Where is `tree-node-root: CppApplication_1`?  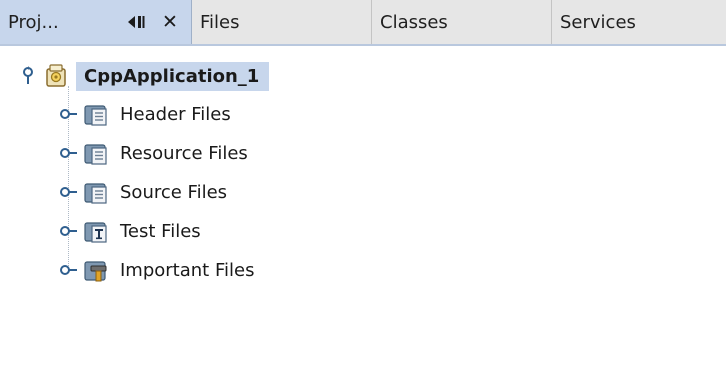 tree-node-root: CppApplication_1 is located at coordinates (144, 76).